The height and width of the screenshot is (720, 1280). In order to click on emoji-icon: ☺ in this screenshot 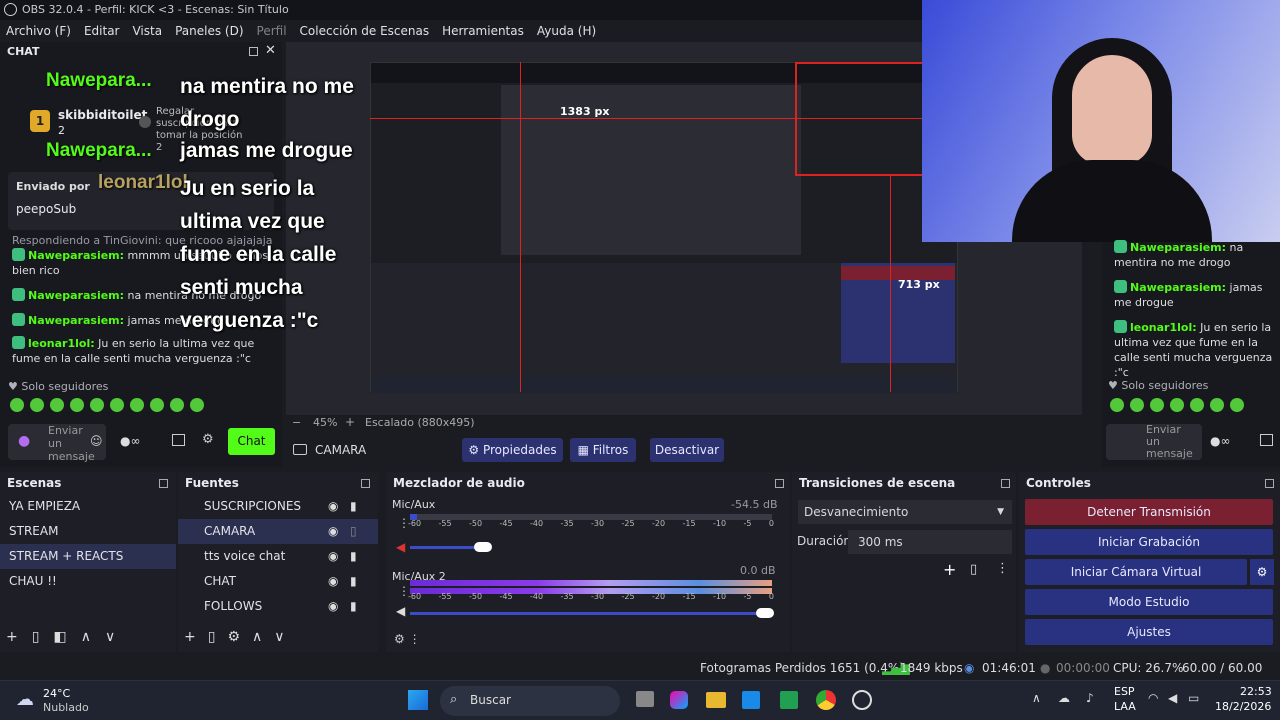, I will do `click(96, 441)`.